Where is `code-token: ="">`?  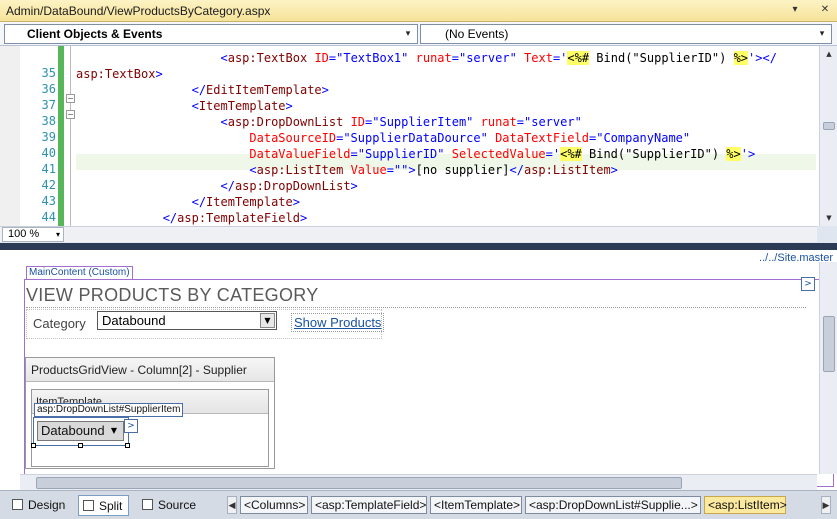
code-token: =""> is located at coordinates (401, 170).